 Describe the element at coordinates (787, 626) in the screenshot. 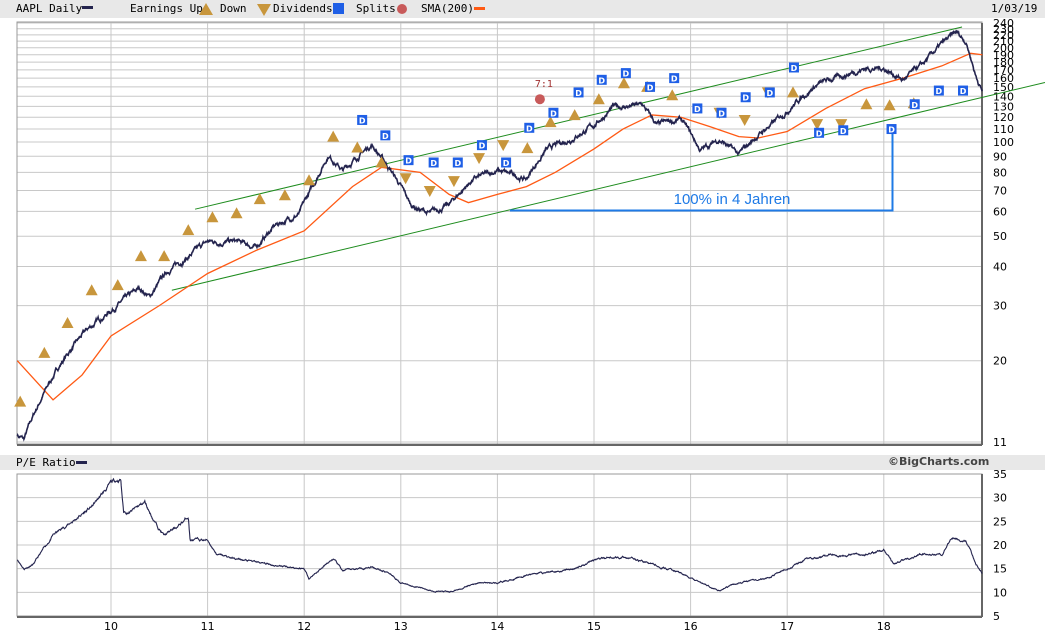

I see `x-tick-label: 17` at that location.